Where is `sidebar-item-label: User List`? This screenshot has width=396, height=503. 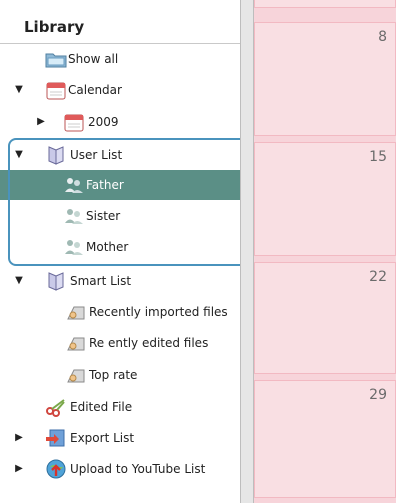
sidebar-item-label: User List is located at coordinates (96, 155).